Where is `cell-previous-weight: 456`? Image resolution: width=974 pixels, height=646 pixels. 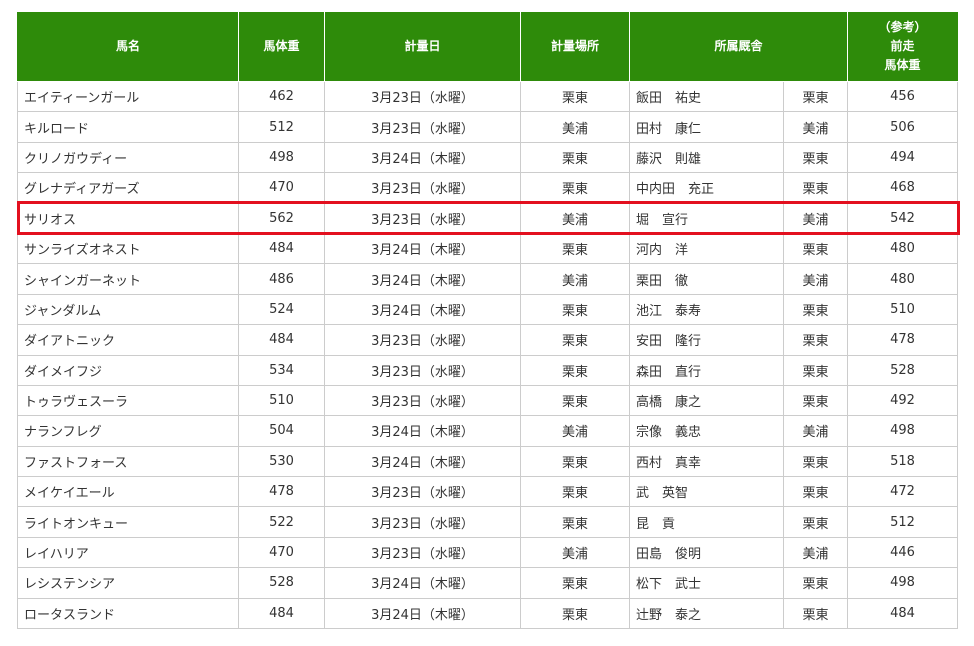
cell-previous-weight: 456 is located at coordinates (903, 96).